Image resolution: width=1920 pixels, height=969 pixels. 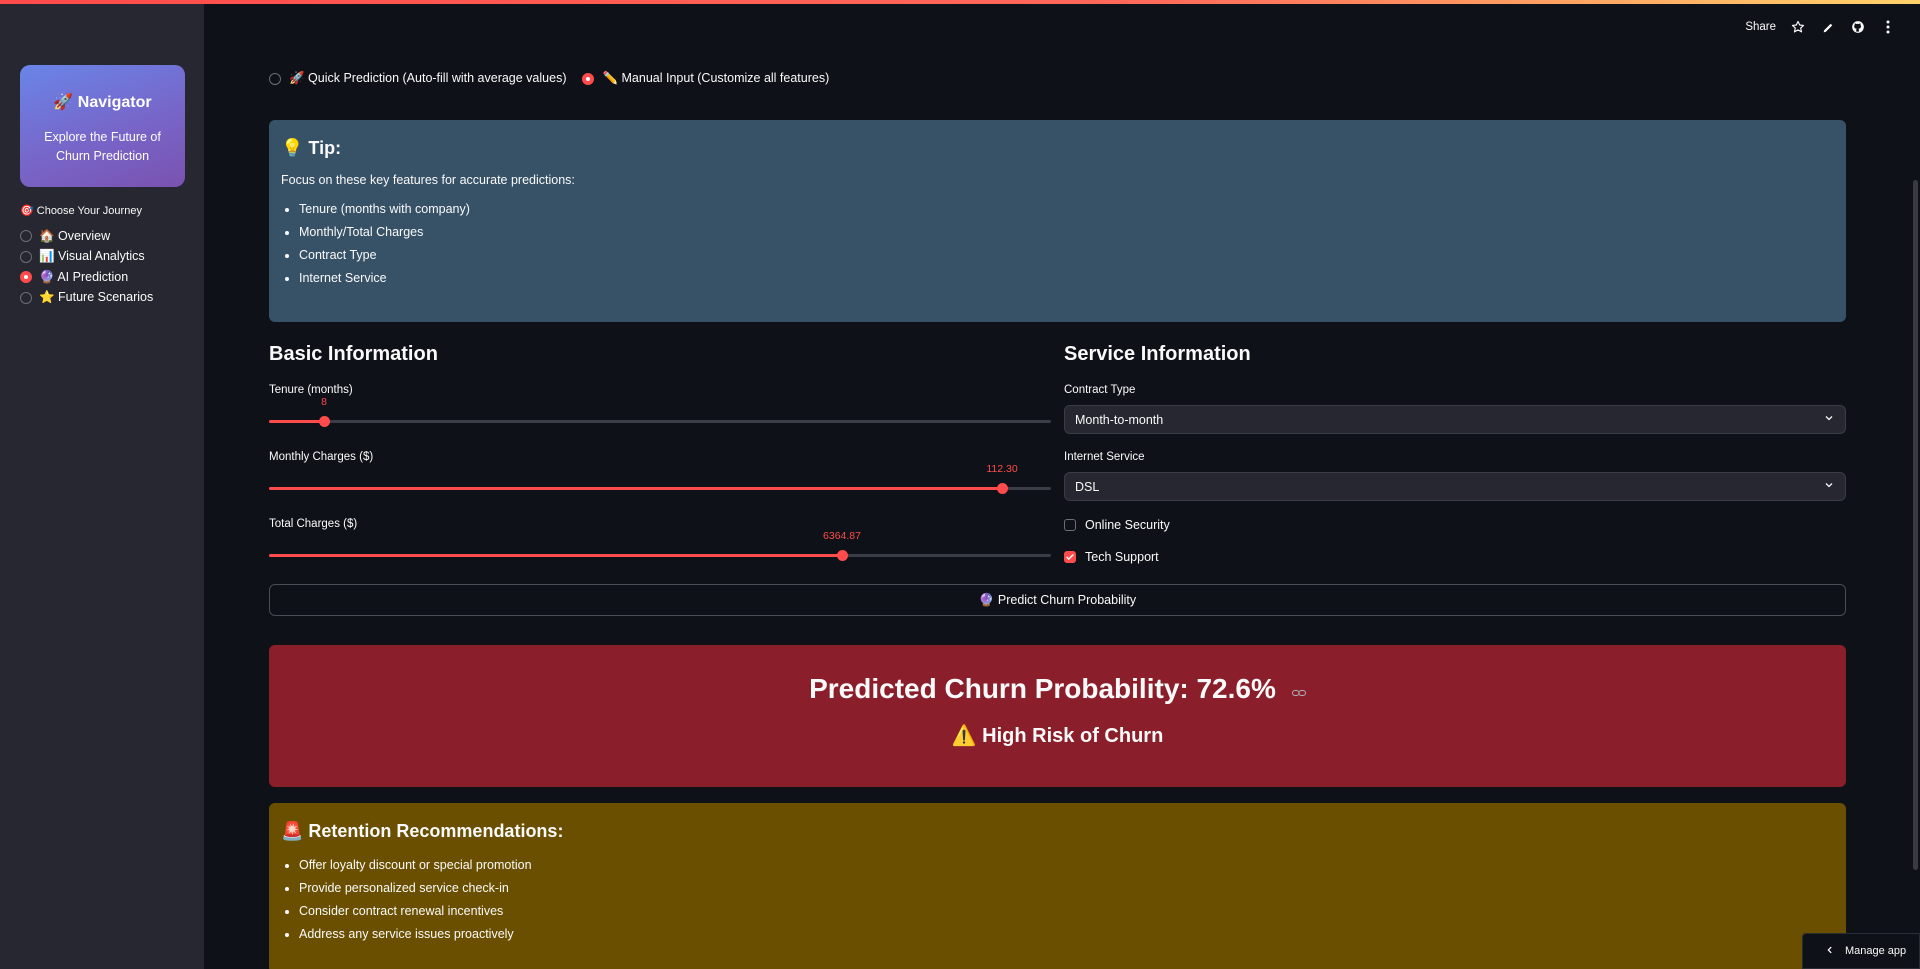 What do you see at coordinates (1066, 278) in the screenshot?
I see `list-item: Internet Service` at bounding box center [1066, 278].